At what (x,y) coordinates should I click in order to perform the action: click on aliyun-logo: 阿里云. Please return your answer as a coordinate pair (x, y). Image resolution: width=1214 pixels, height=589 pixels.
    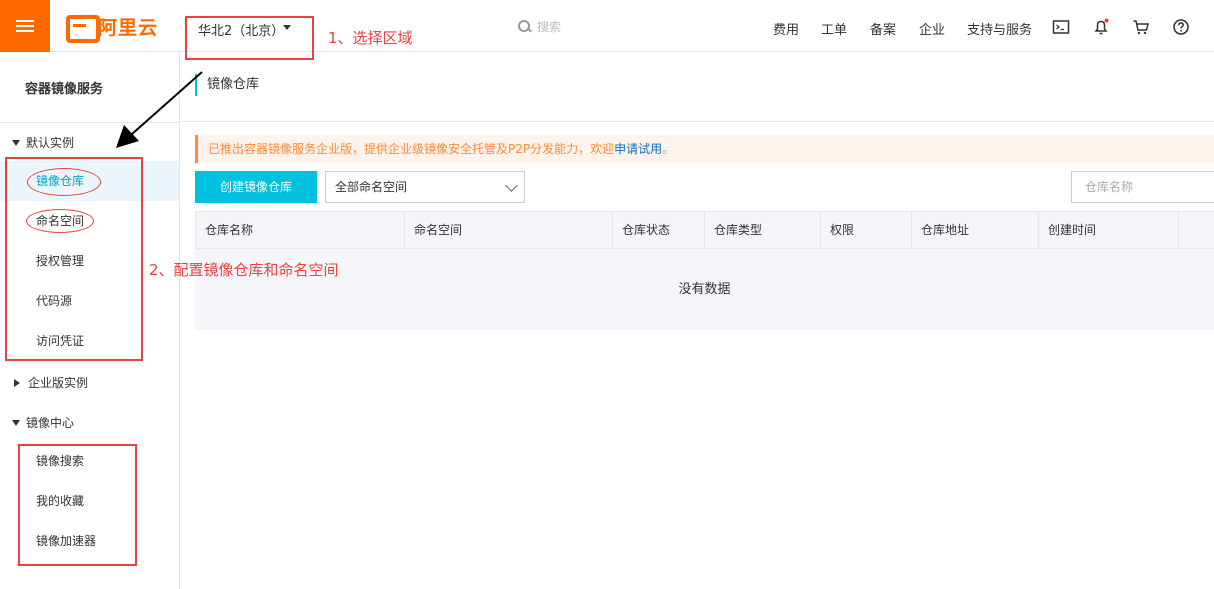
    Looking at the image, I should click on (112, 28).